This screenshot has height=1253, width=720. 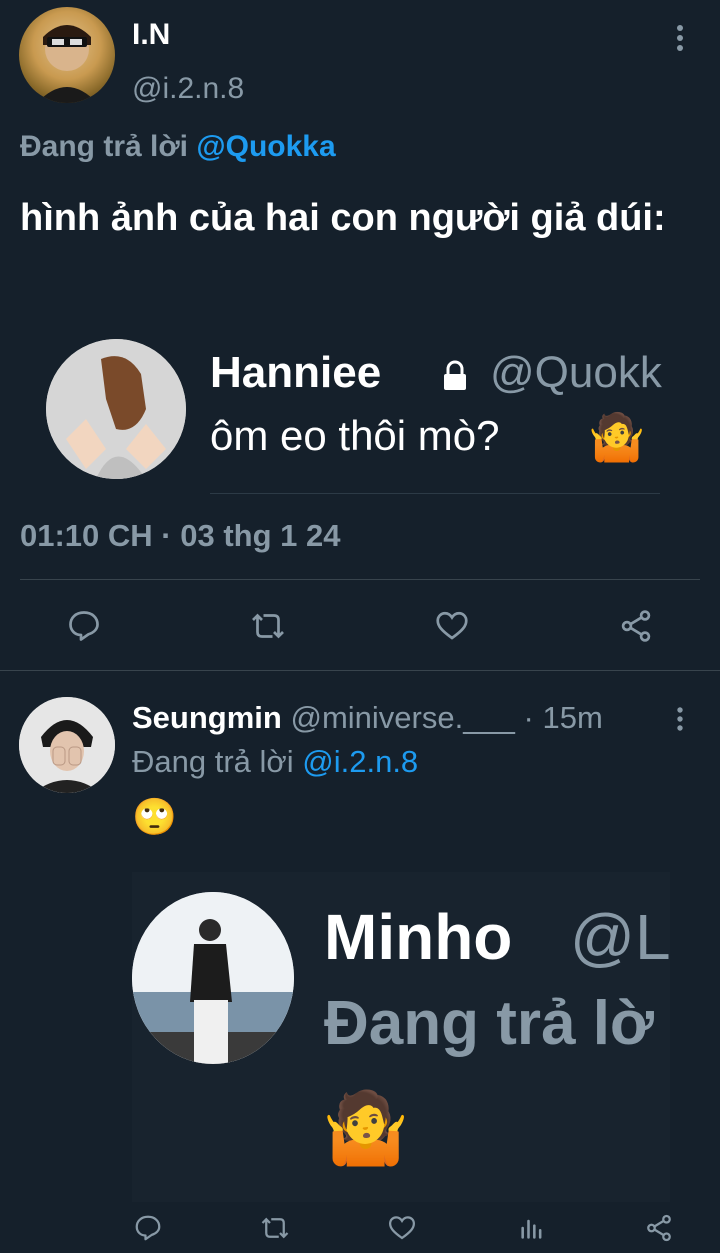 I want to click on quoted-emoji: 🤷, so click(x=617, y=437).